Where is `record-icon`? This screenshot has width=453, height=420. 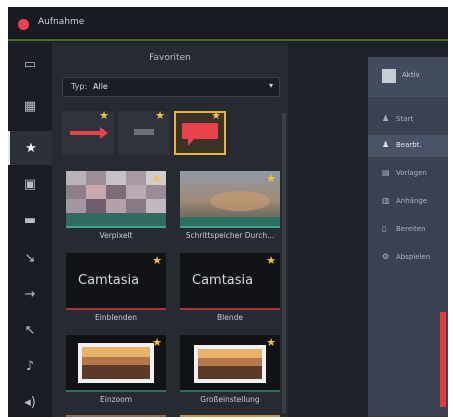
record-icon is located at coordinates (23, 24).